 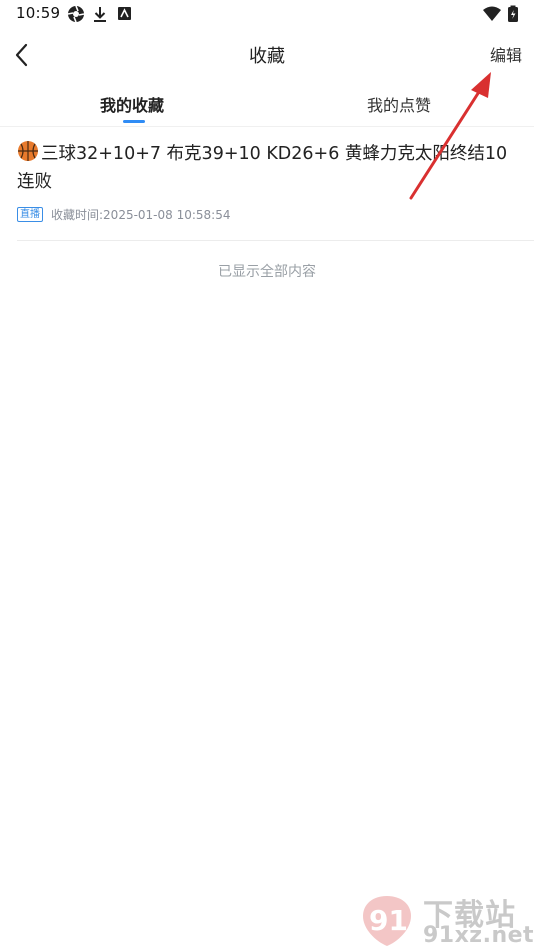 I want to click on watermark-logo-icon: 91, so click(x=387, y=921).